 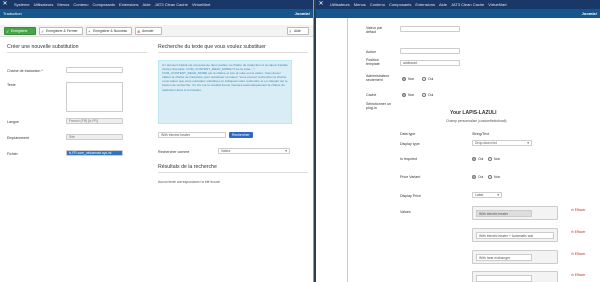 I want to click on language-label: Langue, so click(x=13, y=122).